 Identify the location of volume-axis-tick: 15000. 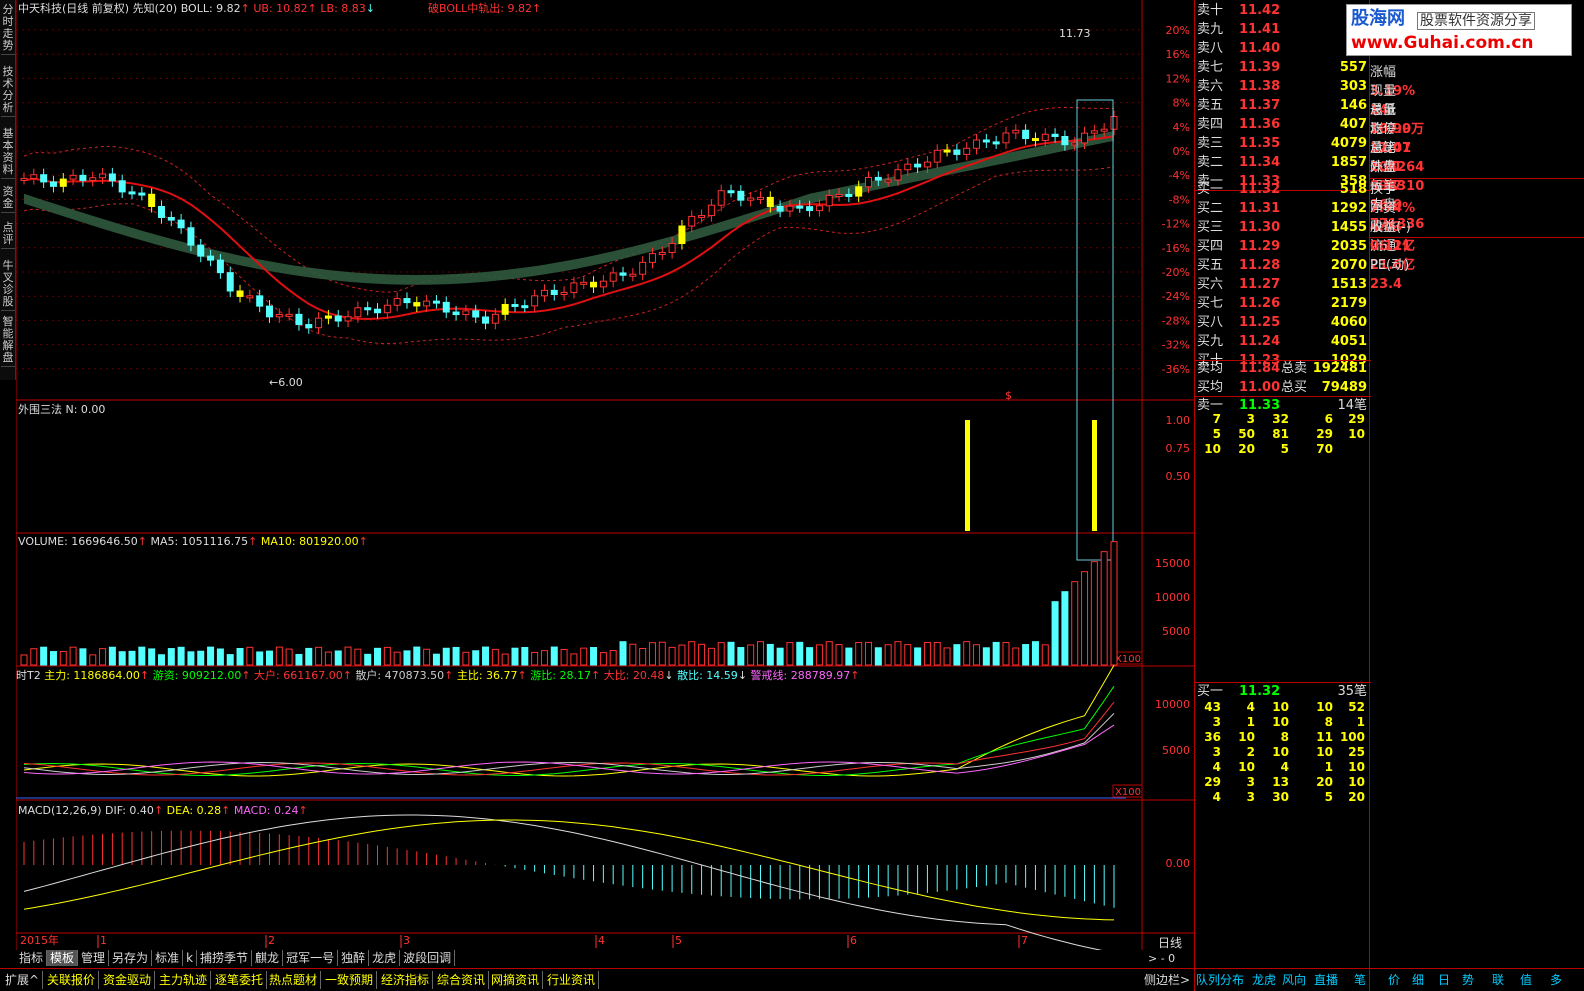
(1172, 563).